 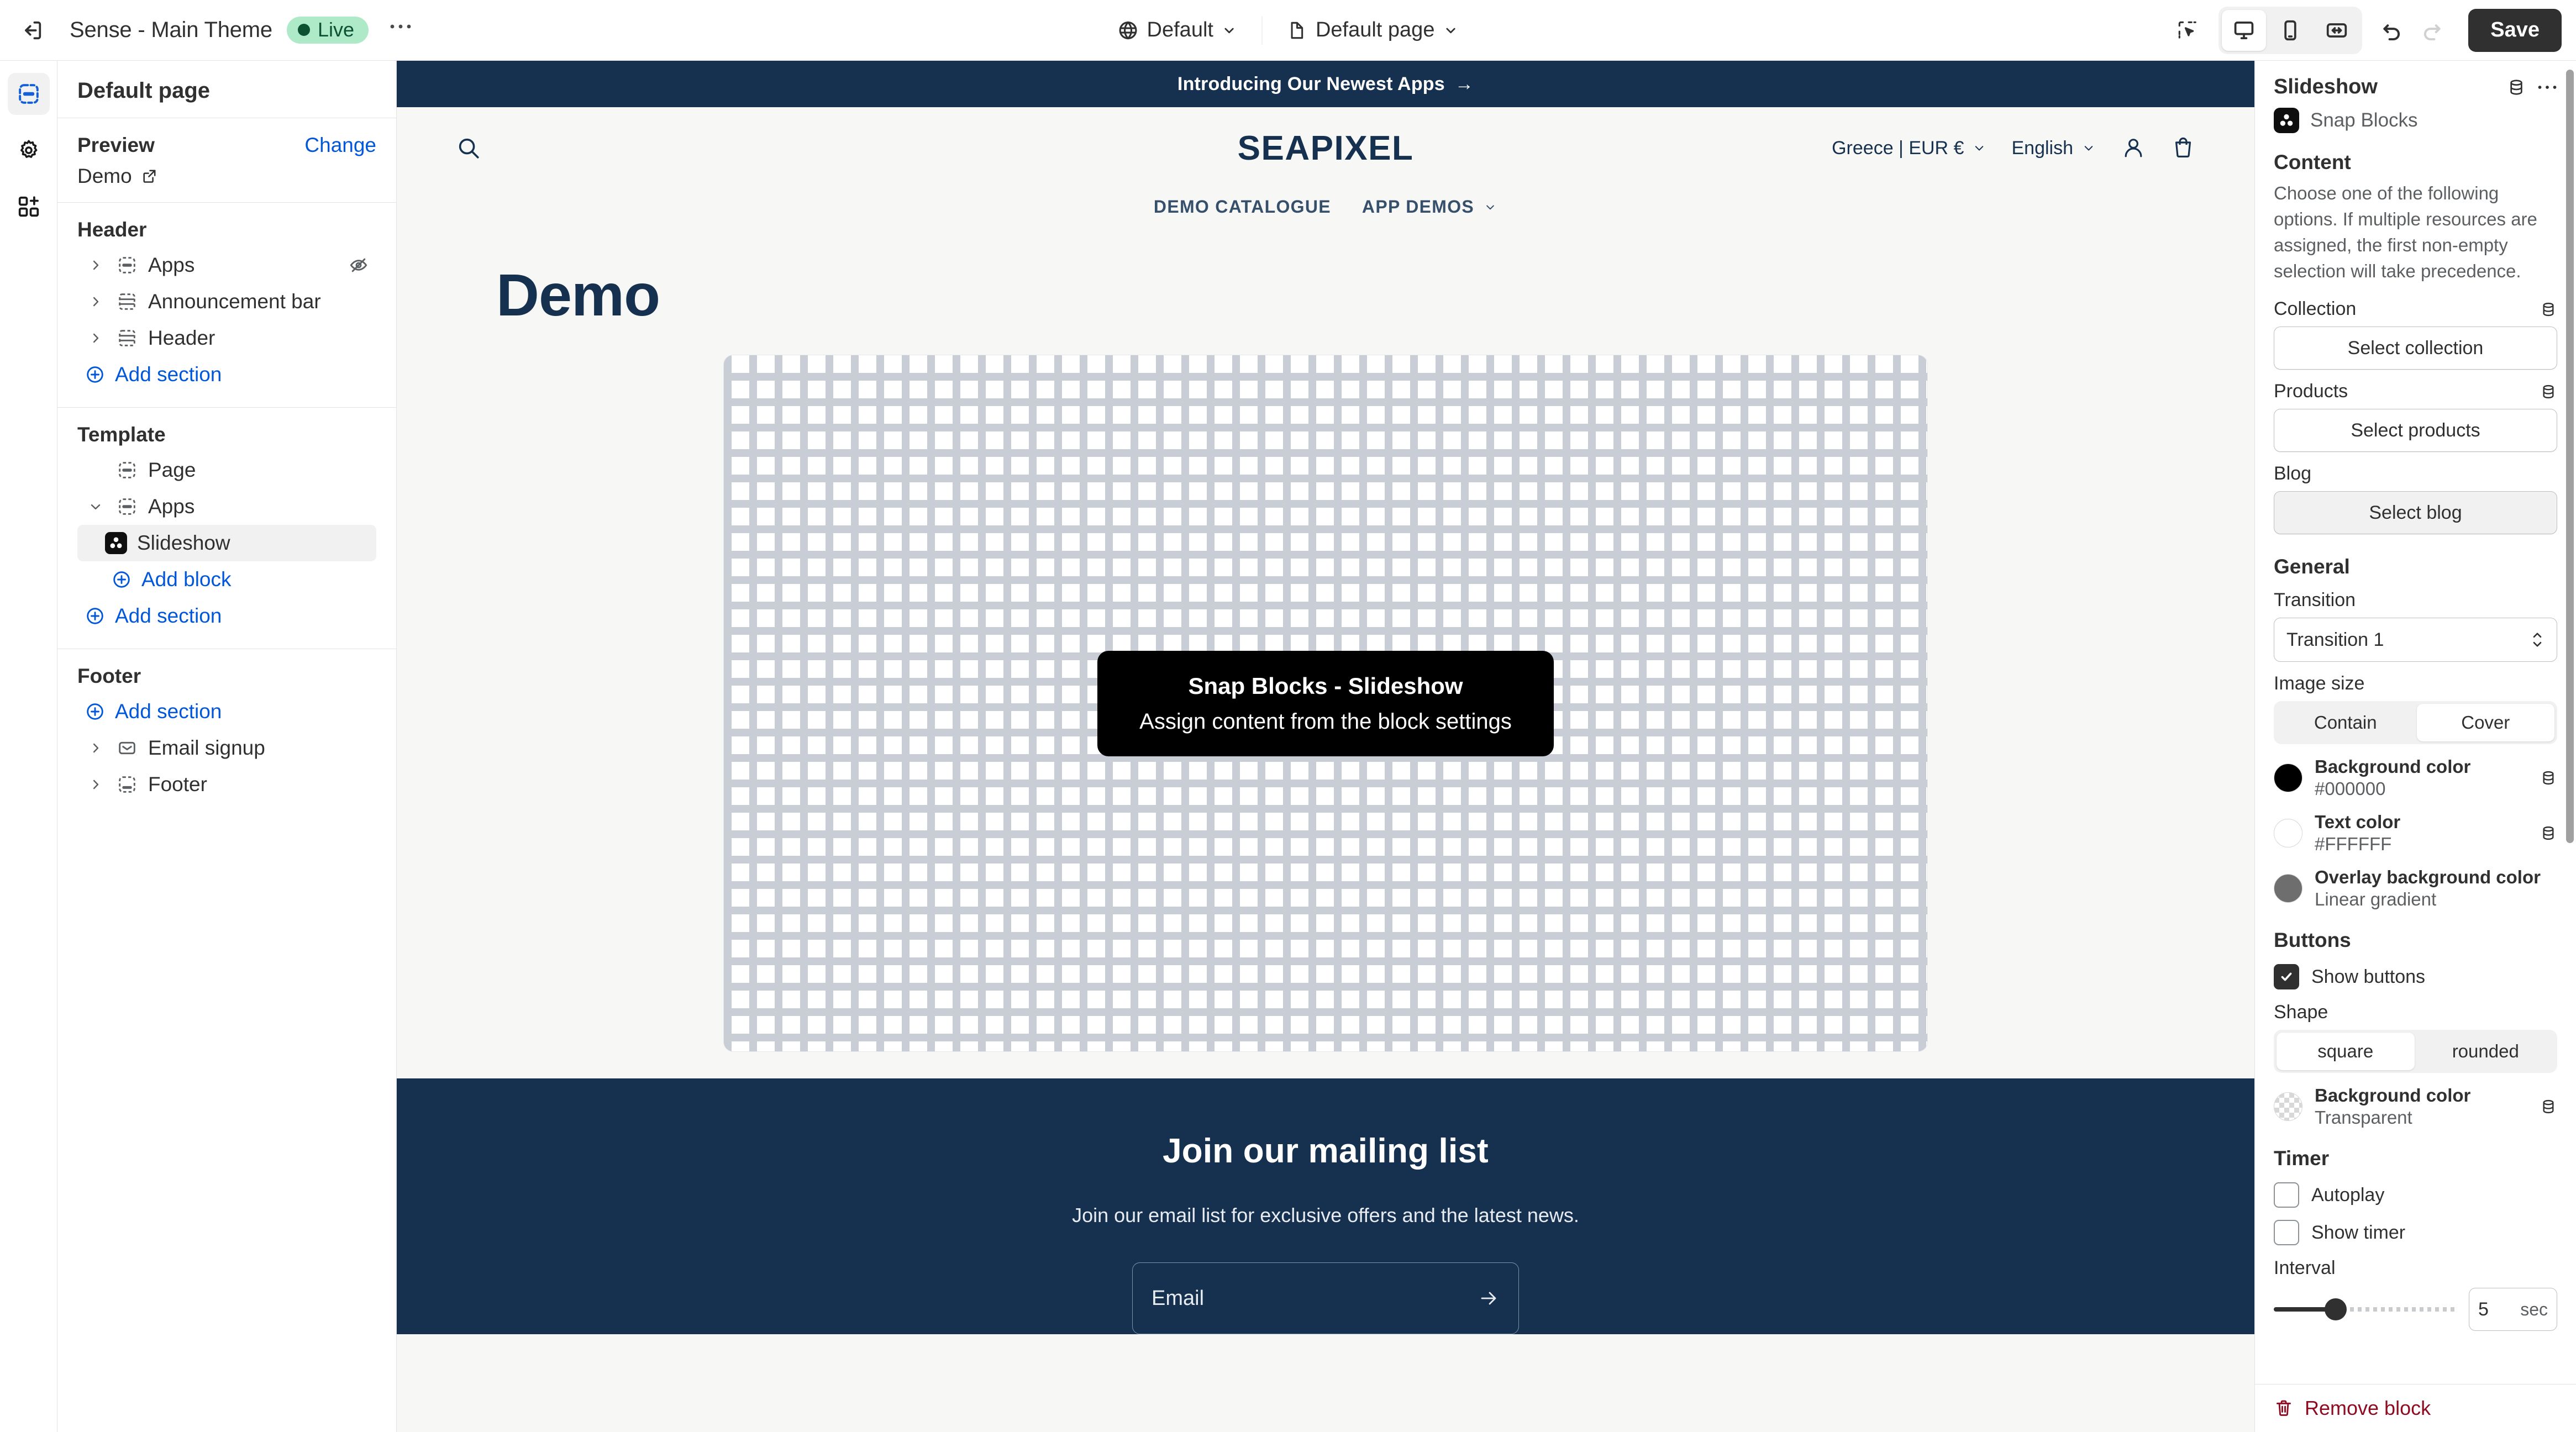 I want to click on show-buttons-checkbox, so click(x=2286, y=977).